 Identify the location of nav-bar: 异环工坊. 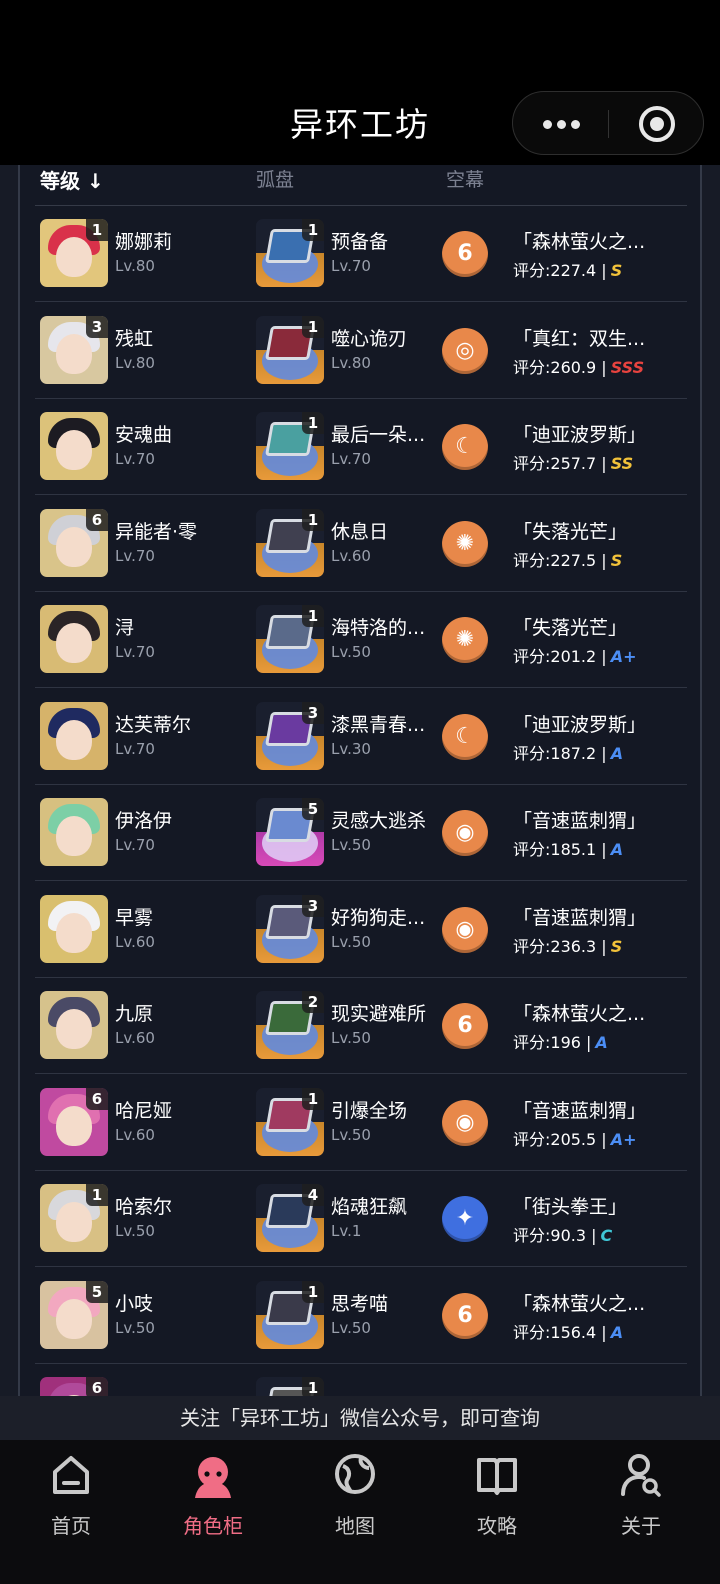
(360, 82).